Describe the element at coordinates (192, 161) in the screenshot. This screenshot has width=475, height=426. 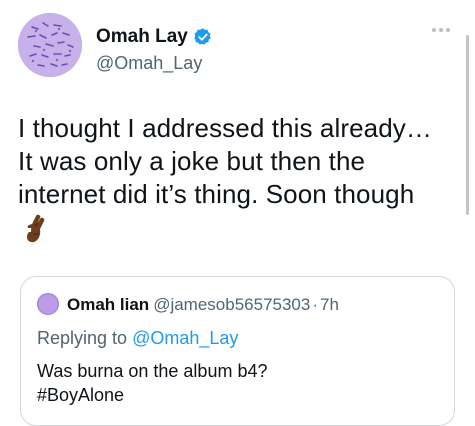
I see `tweet-text-line: It was only a joke but then the` at that location.